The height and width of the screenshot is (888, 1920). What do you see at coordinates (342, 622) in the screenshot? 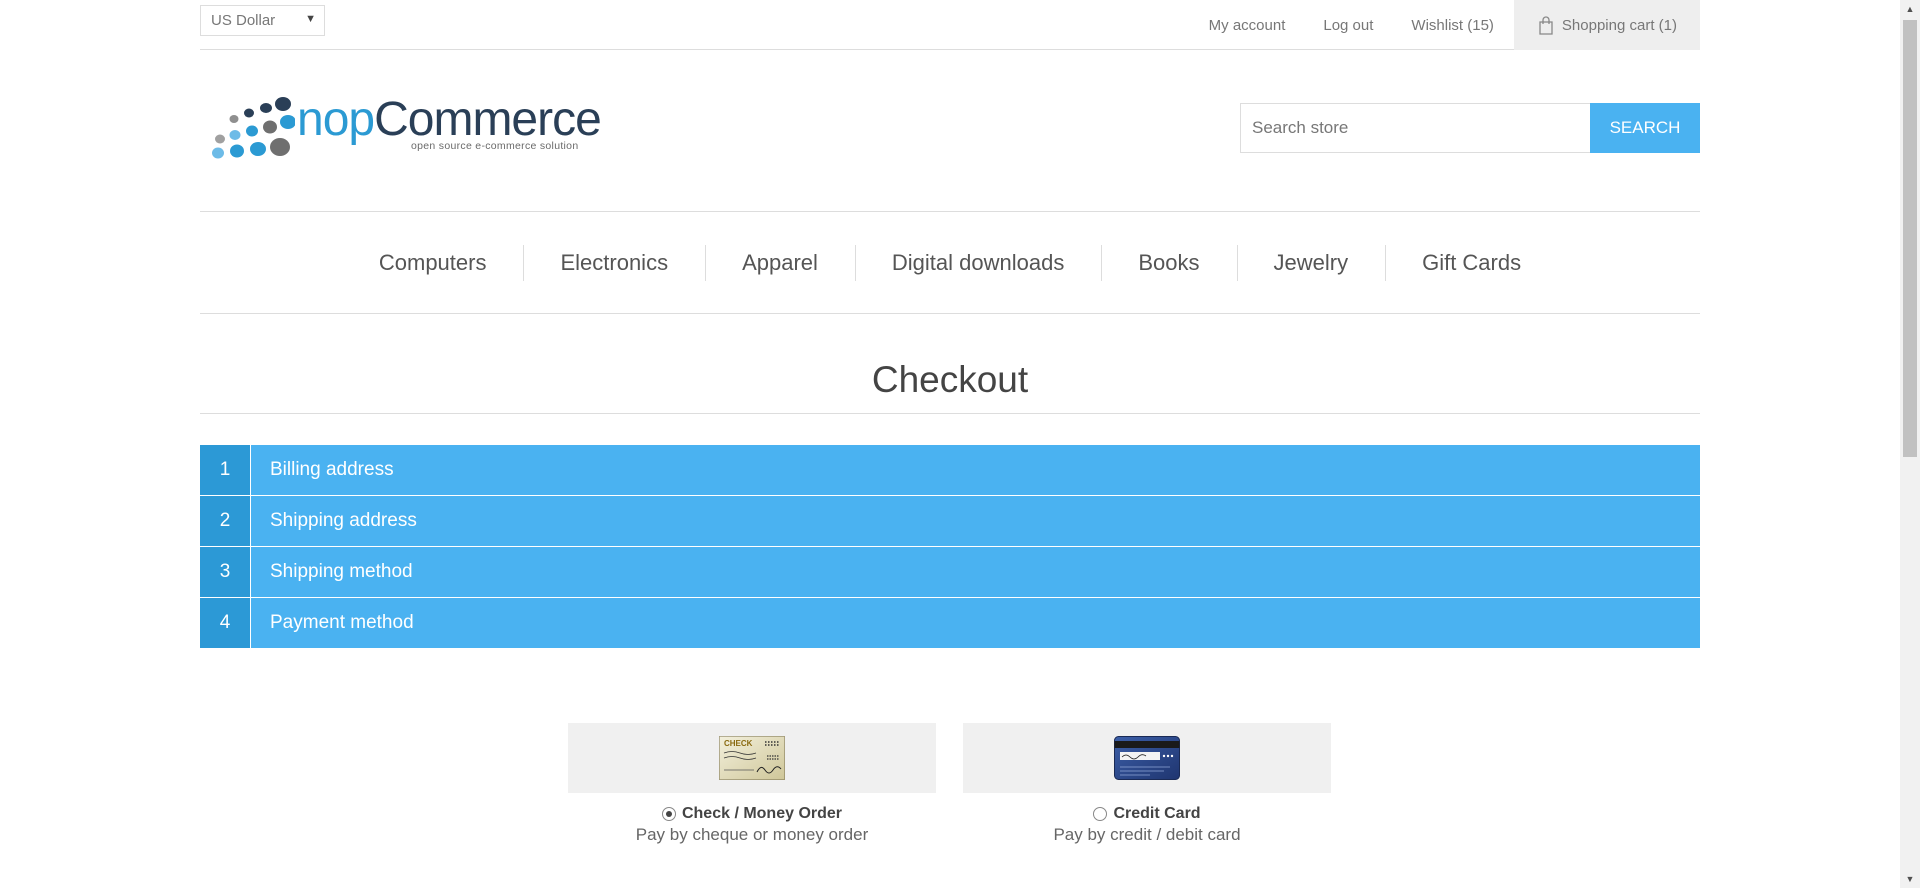
I see `step-title: Payment method` at bounding box center [342, 622].